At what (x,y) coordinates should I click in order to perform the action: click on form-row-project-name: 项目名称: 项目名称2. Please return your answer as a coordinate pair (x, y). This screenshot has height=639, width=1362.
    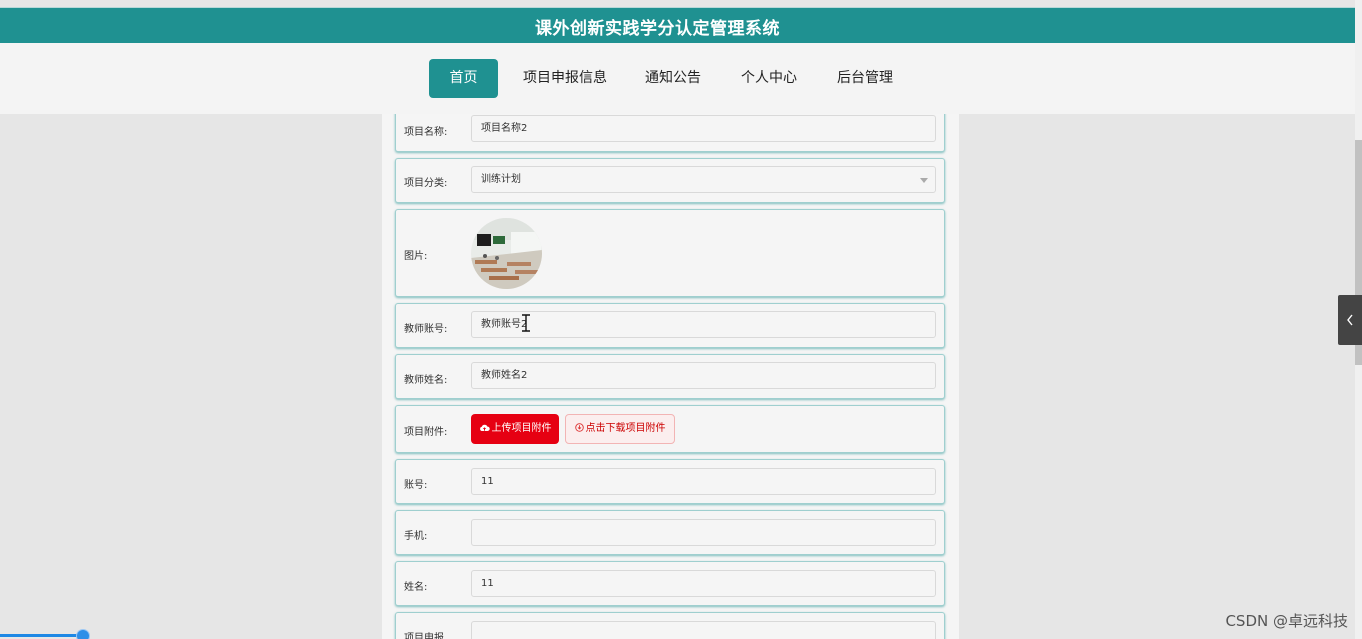
    Looking at the image, I should click on (670, 133).